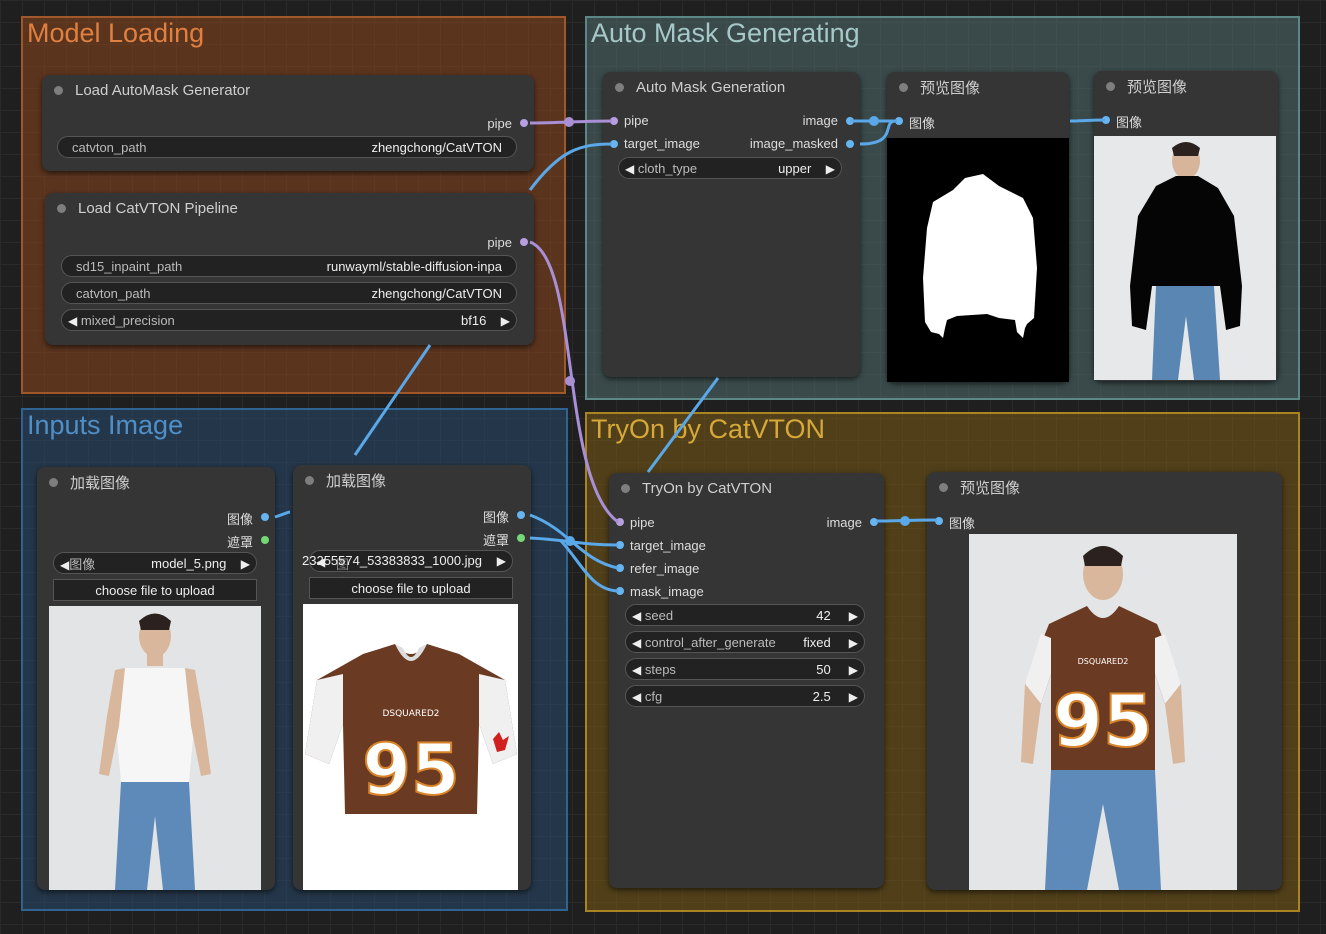 The width and height of the screenshot is (1326, 934). I want to click on svg-text: 95, so click(410, 770).